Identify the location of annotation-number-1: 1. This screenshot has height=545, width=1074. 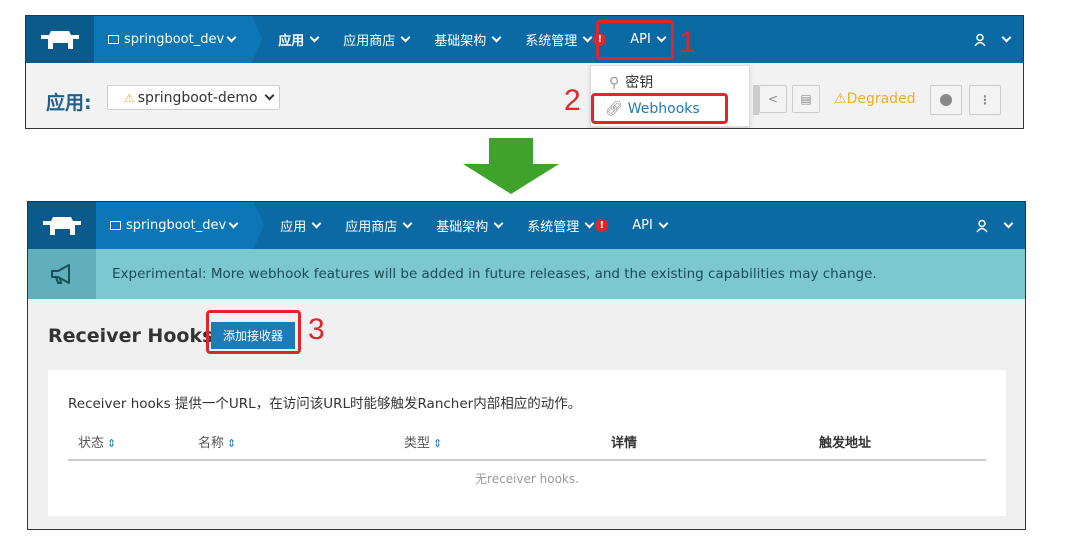
(687, 42).